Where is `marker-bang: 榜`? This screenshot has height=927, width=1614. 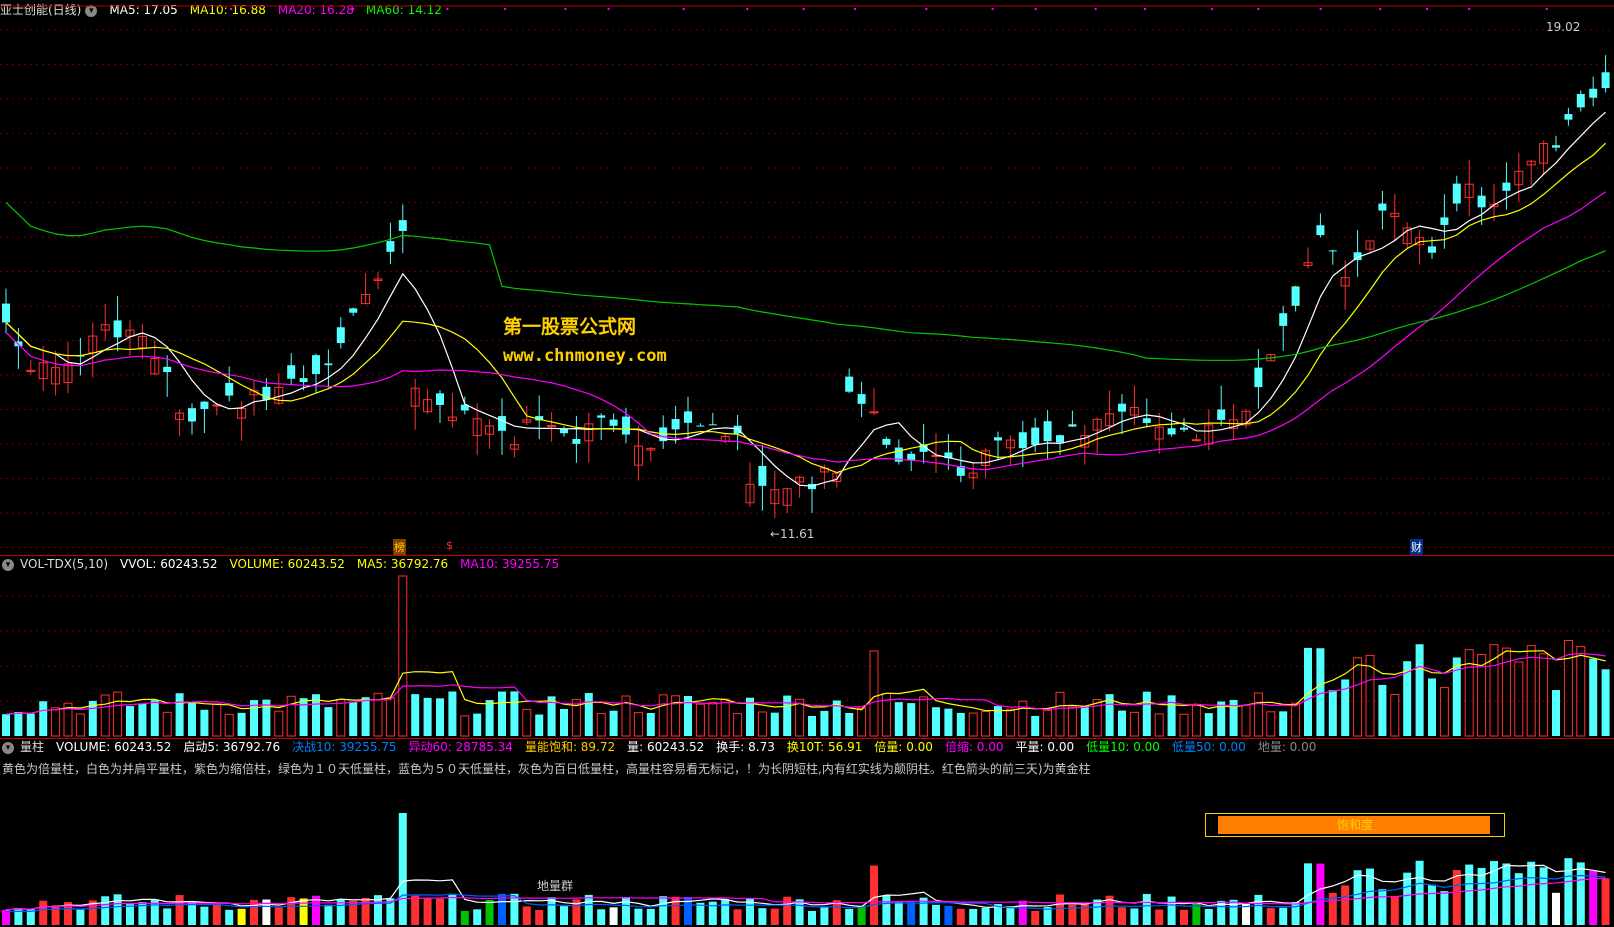
marker-bang: 榜 is located at coordinates (399, 547).